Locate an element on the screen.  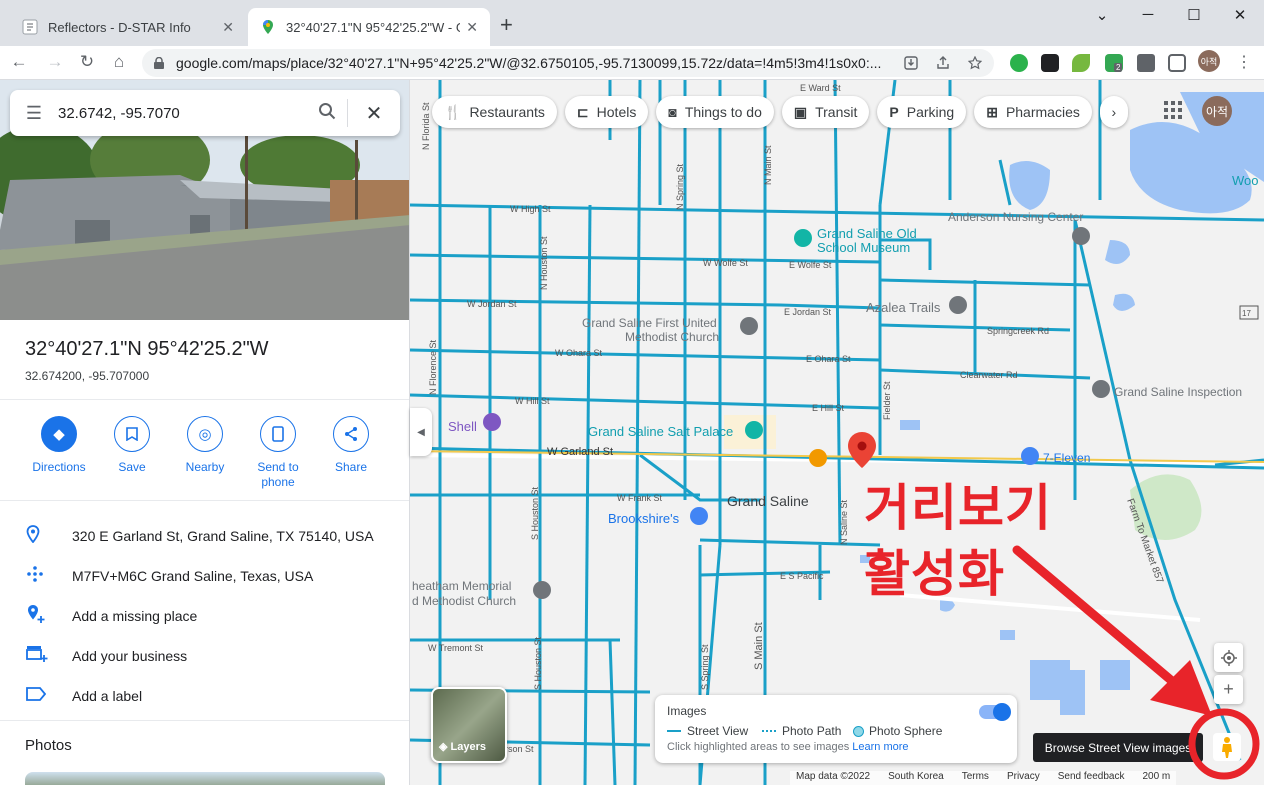
chip-parking: P Parking is located at coordinates (922, 112).